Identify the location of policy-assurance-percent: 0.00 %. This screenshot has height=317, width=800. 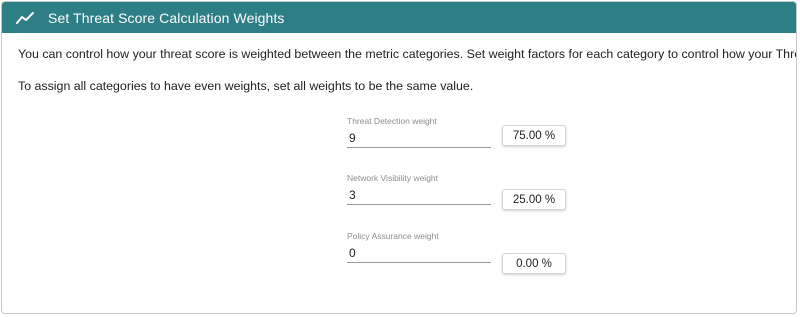
(534, 263).